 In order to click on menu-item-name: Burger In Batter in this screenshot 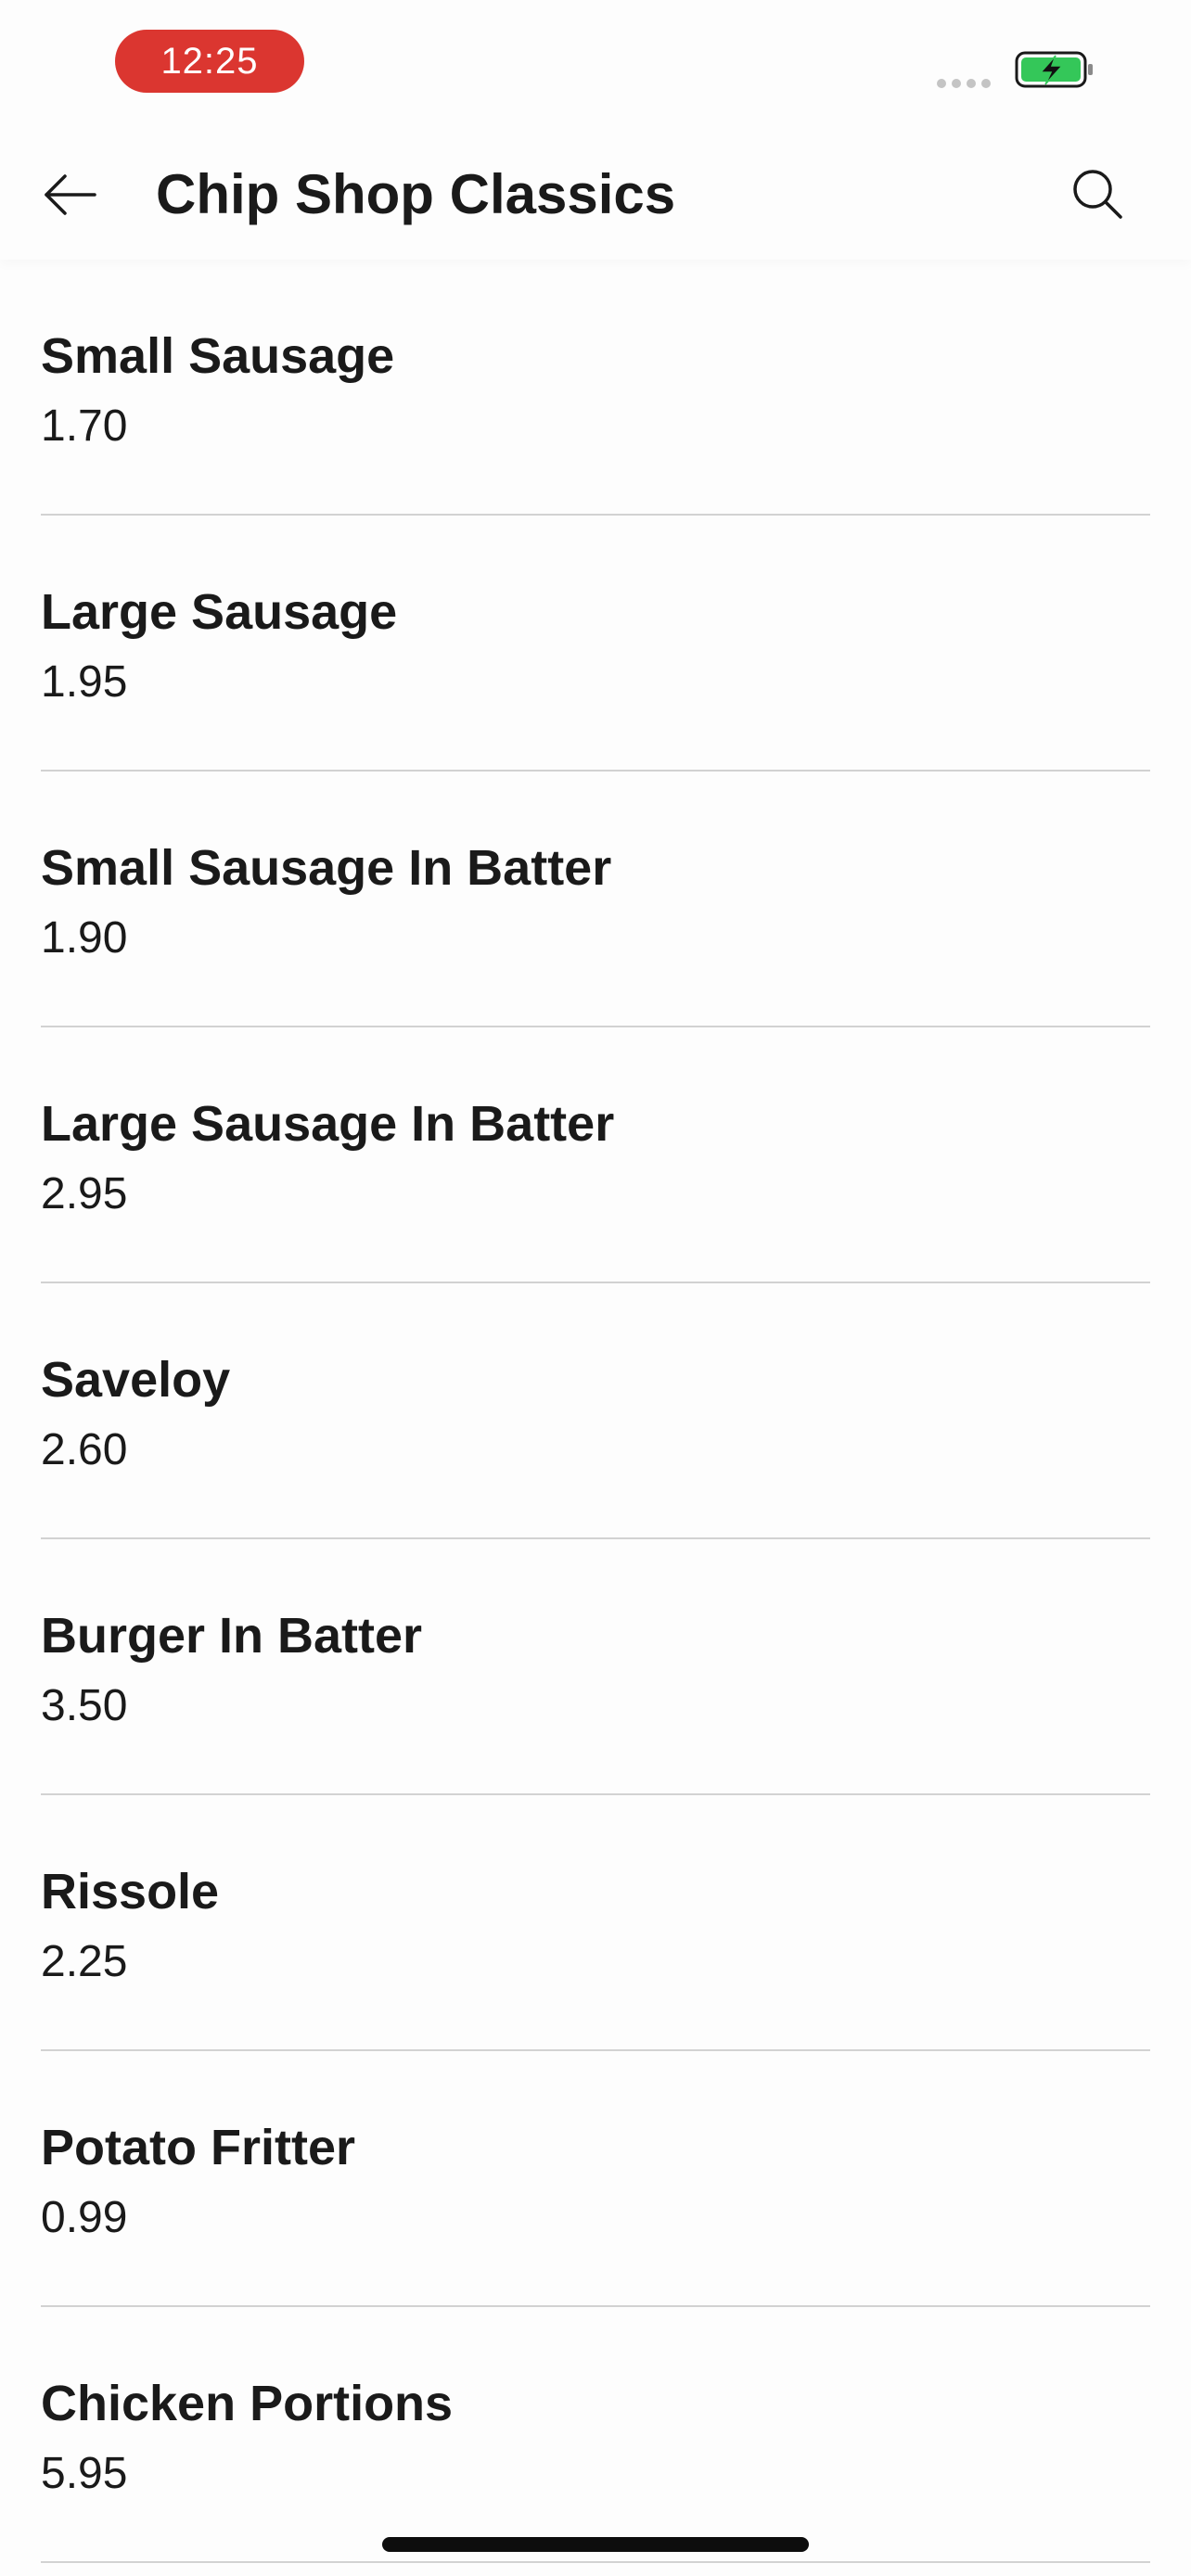, I will do `click(232, 1636)`.